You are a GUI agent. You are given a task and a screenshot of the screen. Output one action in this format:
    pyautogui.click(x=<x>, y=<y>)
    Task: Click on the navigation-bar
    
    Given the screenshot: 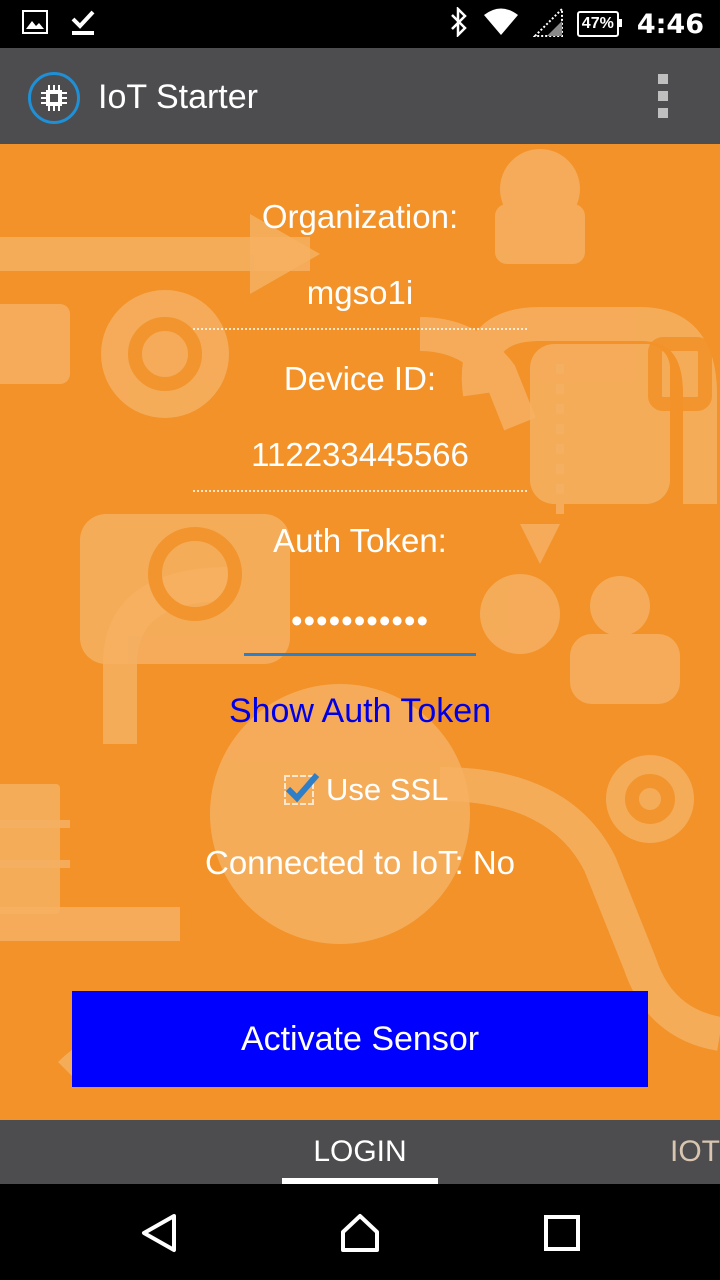 What is the action you would take?
    pyautogui.click(x=360, y=1232)
    